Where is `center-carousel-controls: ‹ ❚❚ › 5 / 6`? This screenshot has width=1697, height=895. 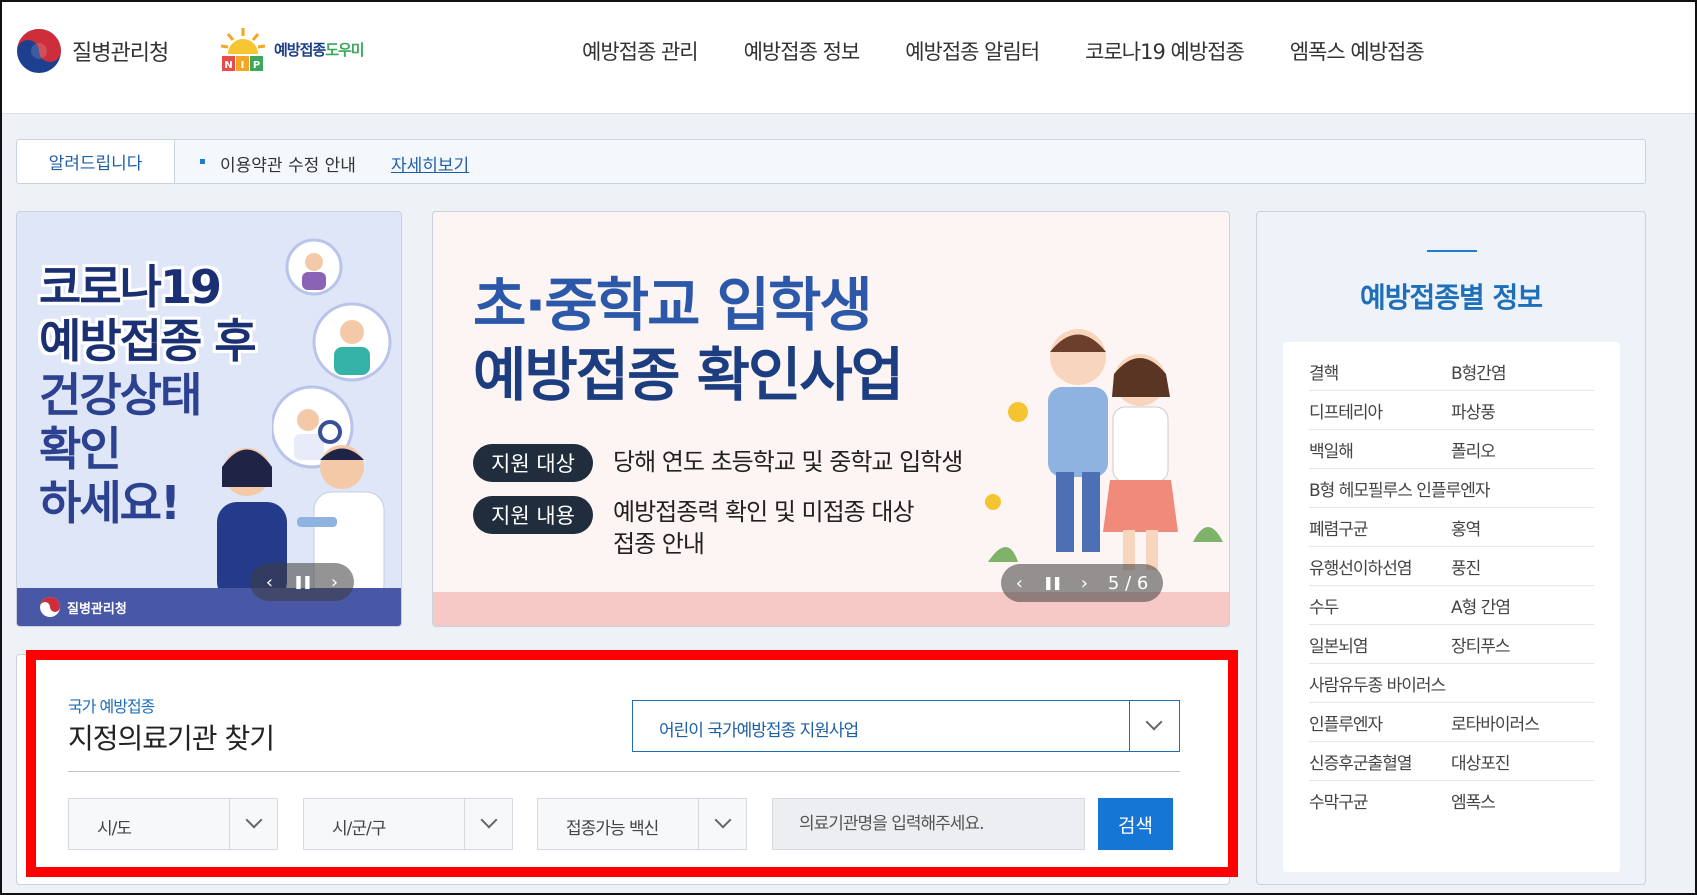
center-carousel-controls: ‹ ❚❚ › 5 / 6 is located at coordinates (1082, 583).